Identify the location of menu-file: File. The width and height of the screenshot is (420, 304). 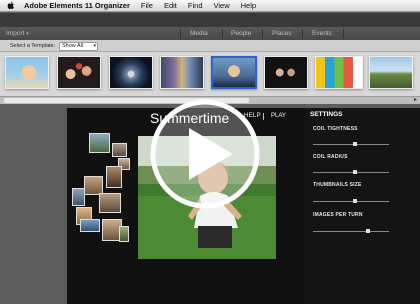
(147, 5).